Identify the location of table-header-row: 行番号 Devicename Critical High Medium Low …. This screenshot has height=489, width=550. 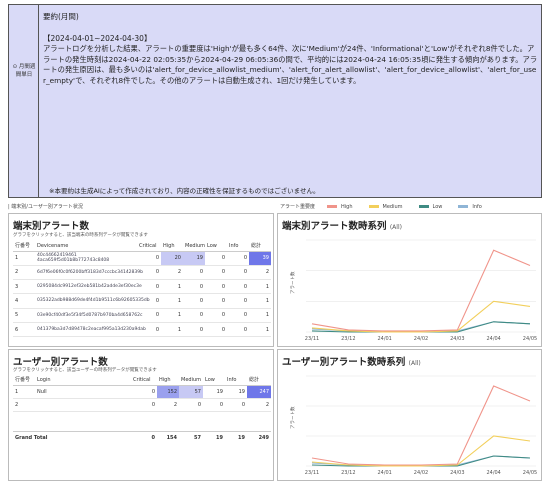
(142, 246).